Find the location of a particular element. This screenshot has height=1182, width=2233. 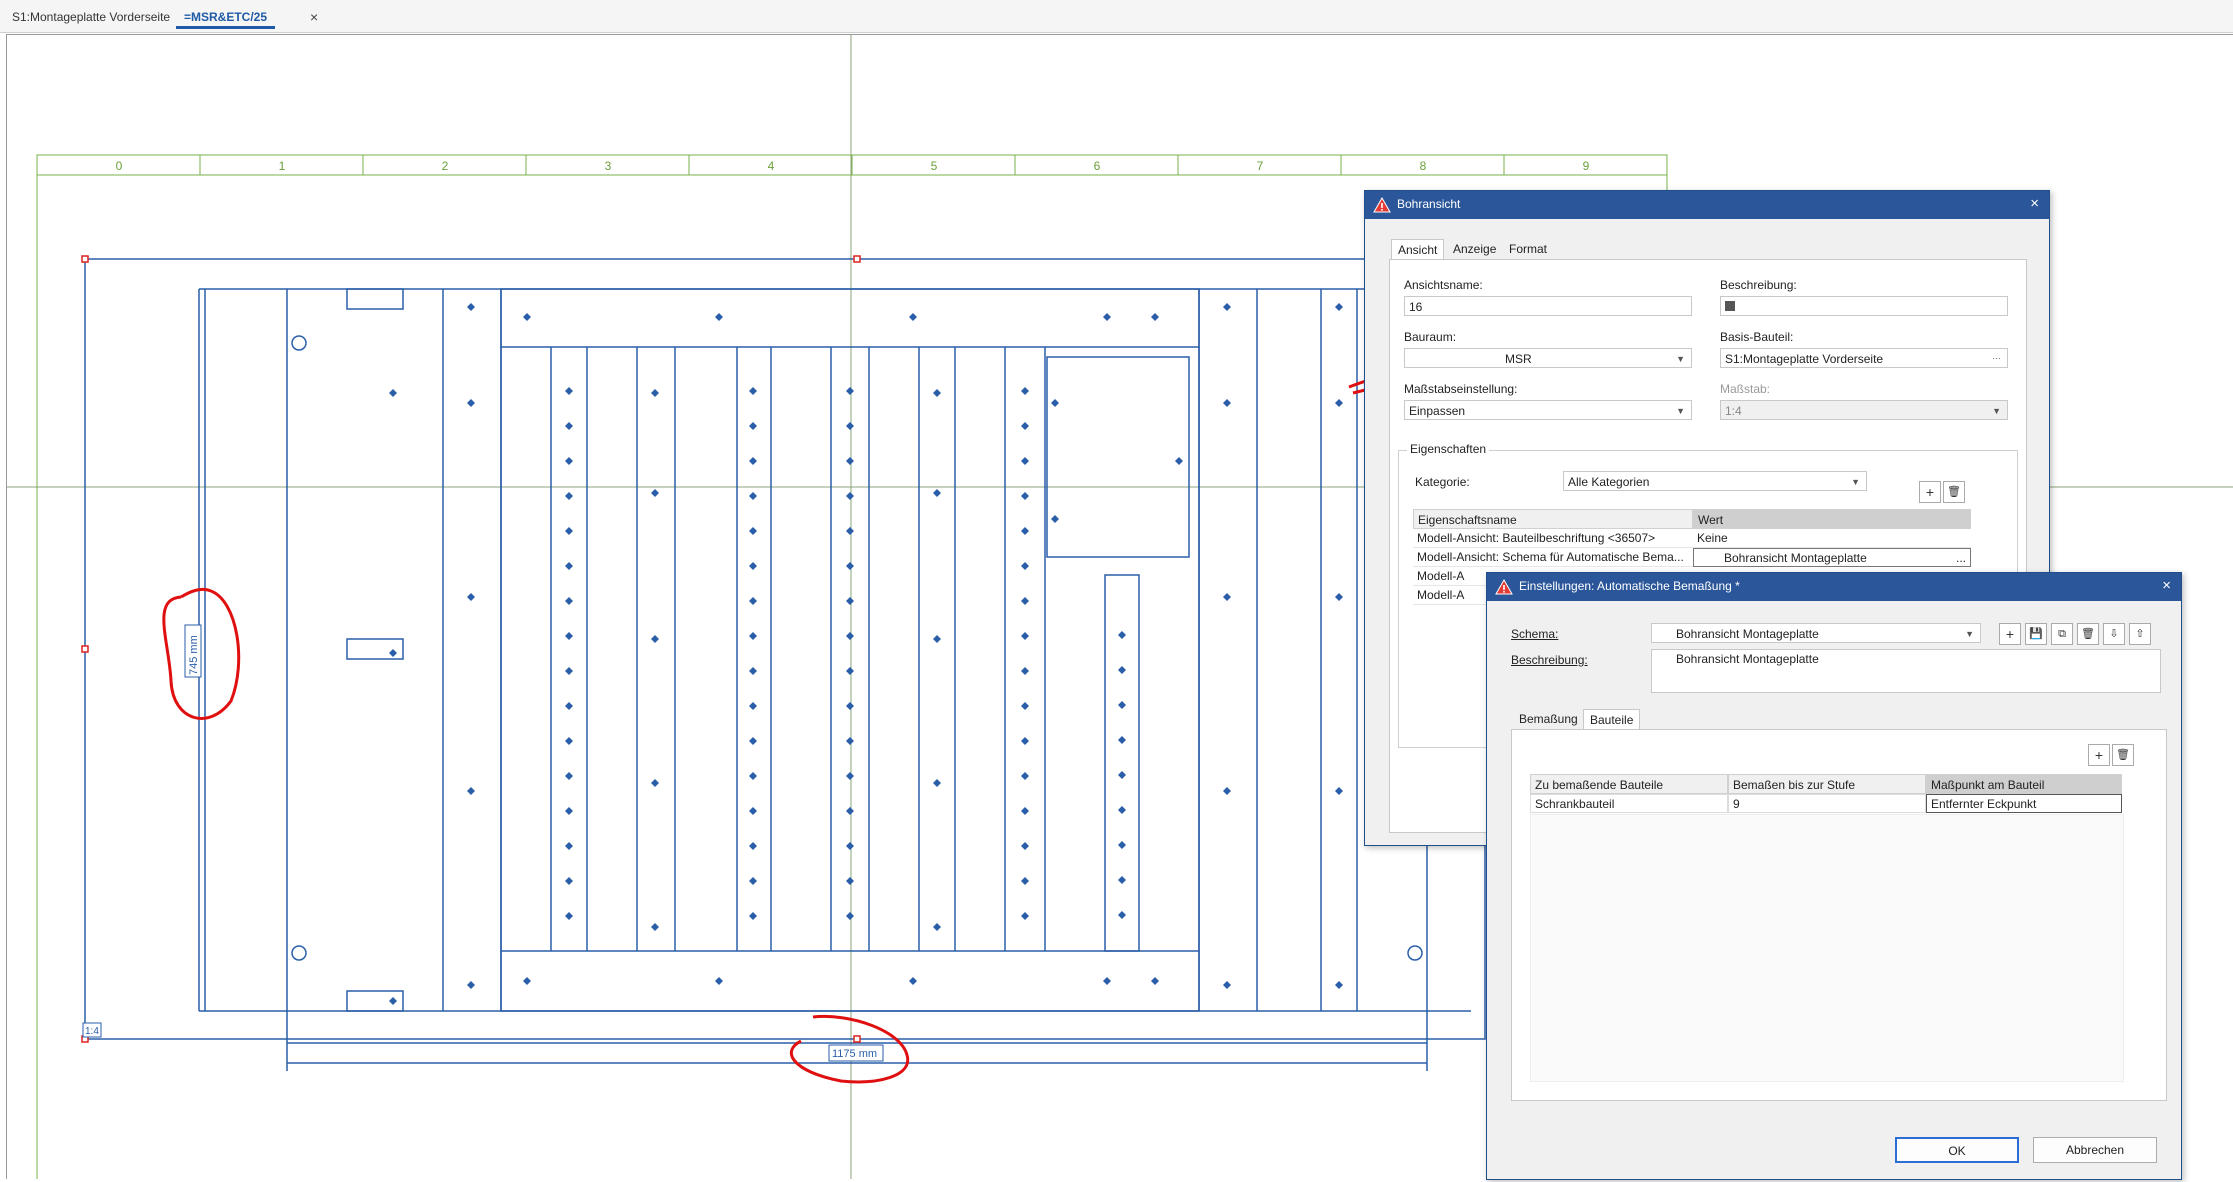

tab-msr-etc: =MSR&ETC/25 is located at coordinates (226, 17).